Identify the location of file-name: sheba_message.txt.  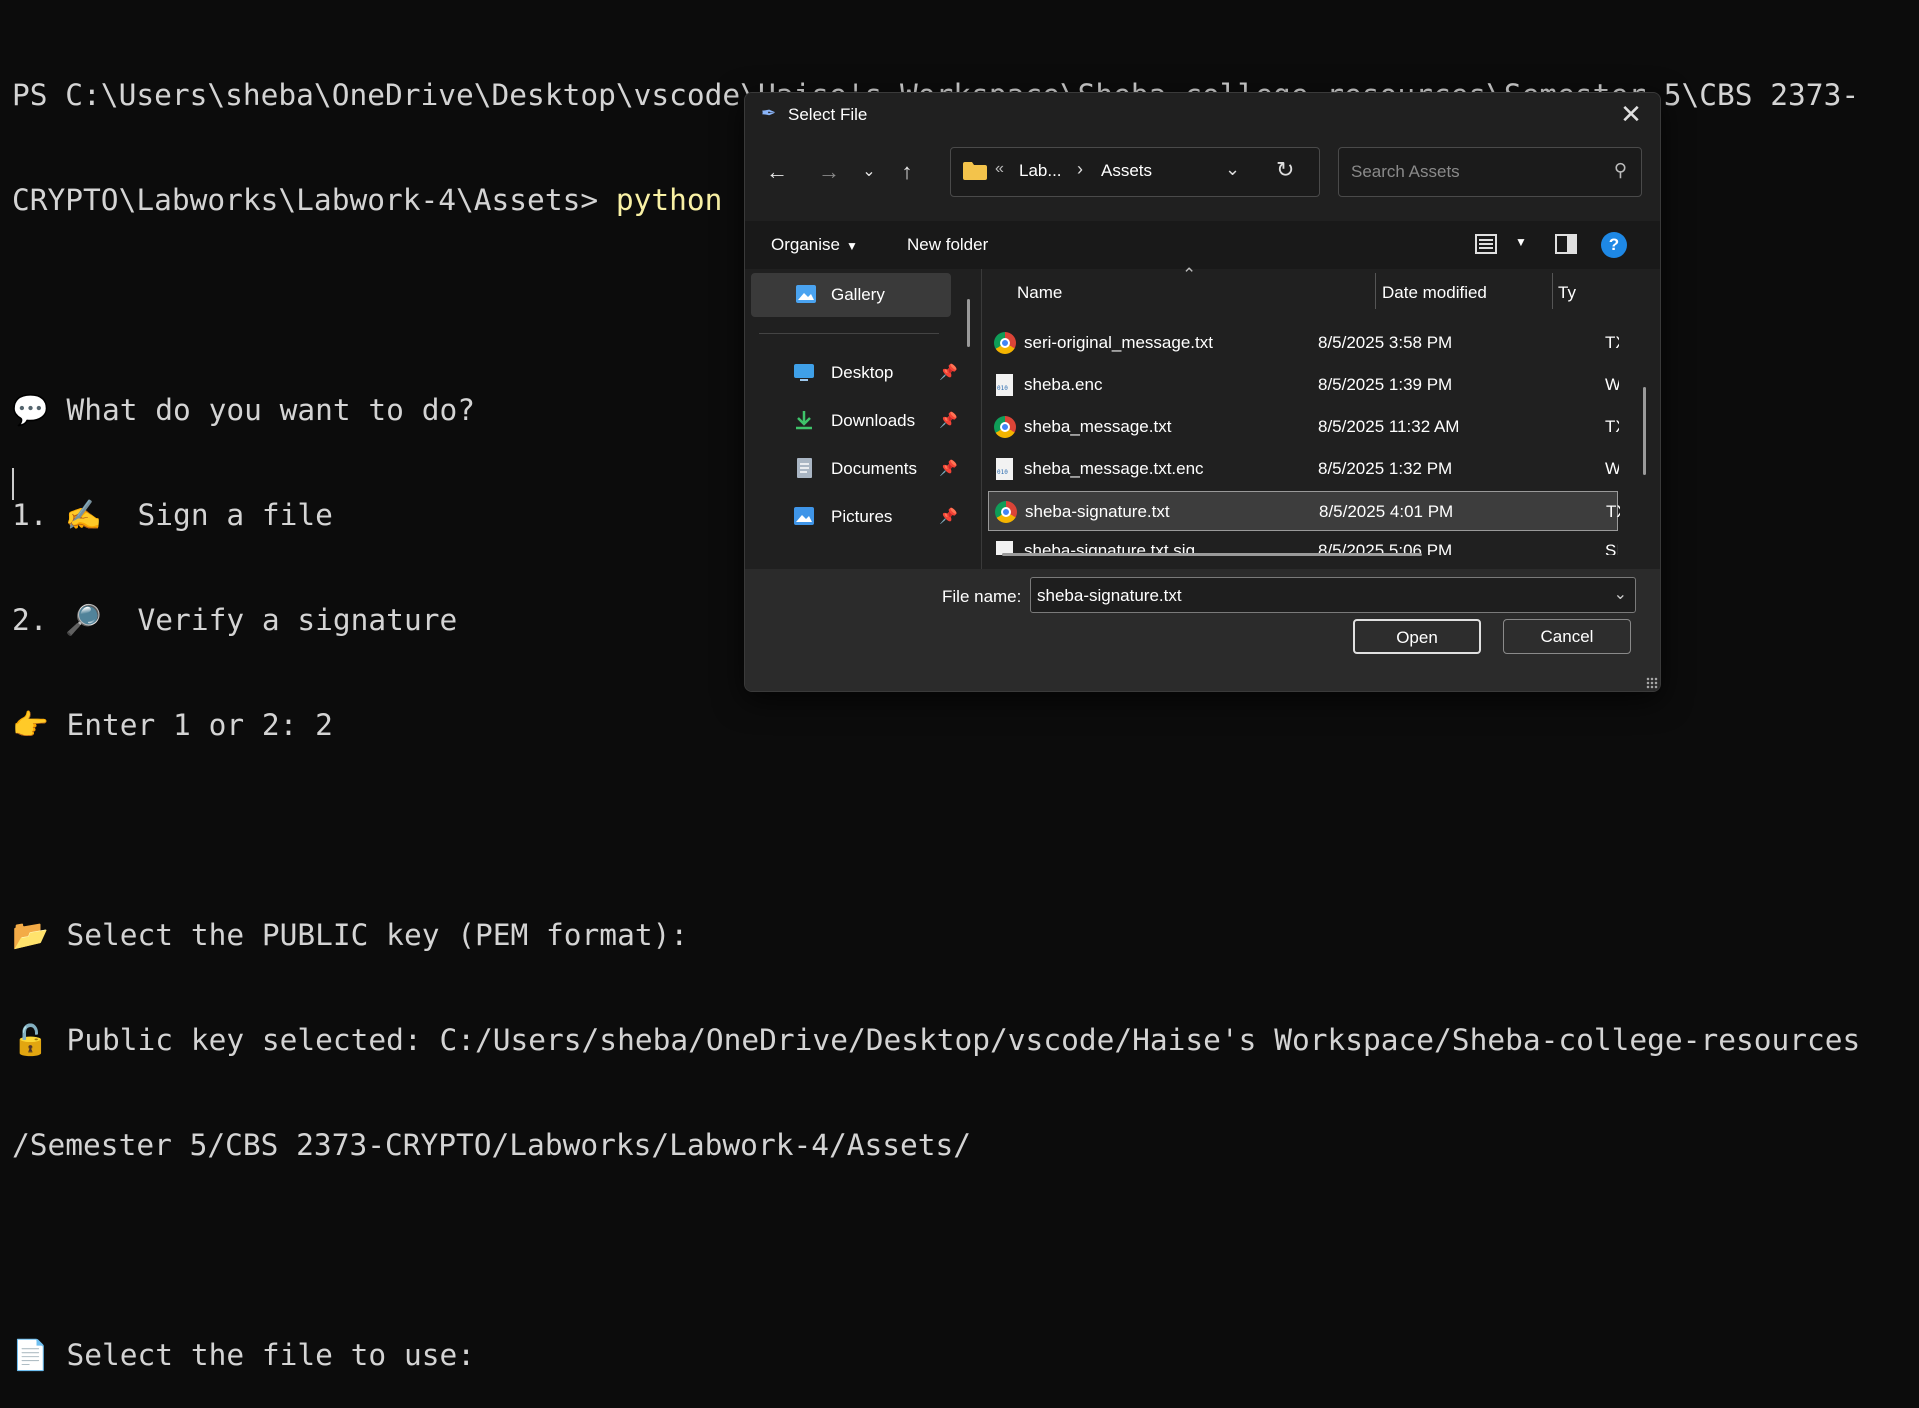
(1098, 426).